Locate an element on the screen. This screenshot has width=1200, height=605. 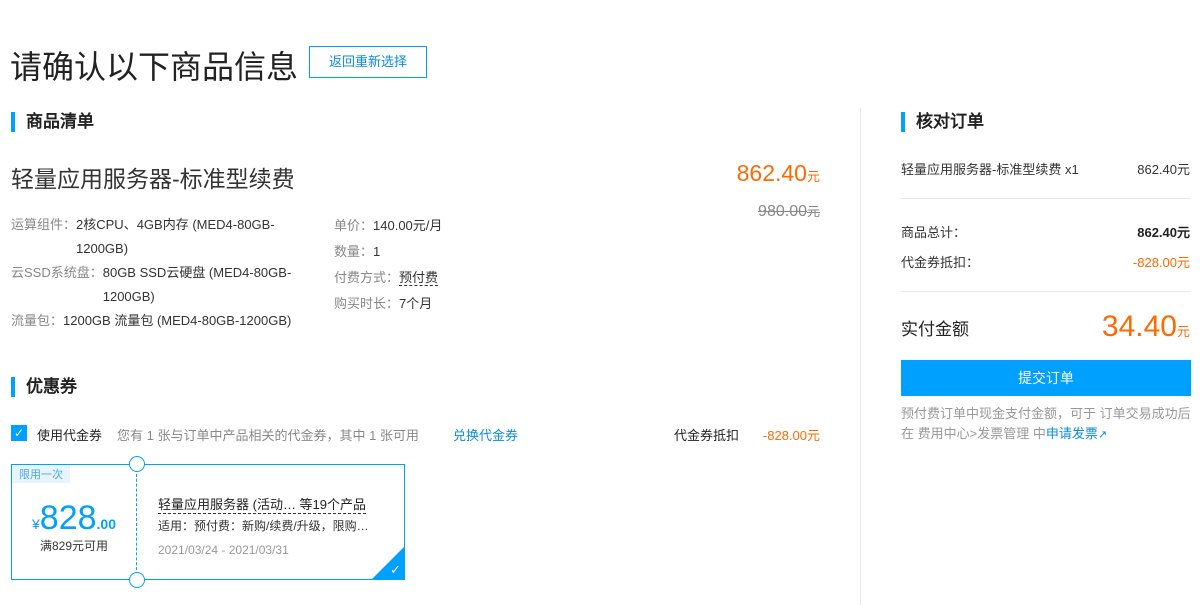
coupon-deduct-label: 代金券抵扣 is located at coordinates (707, 435).